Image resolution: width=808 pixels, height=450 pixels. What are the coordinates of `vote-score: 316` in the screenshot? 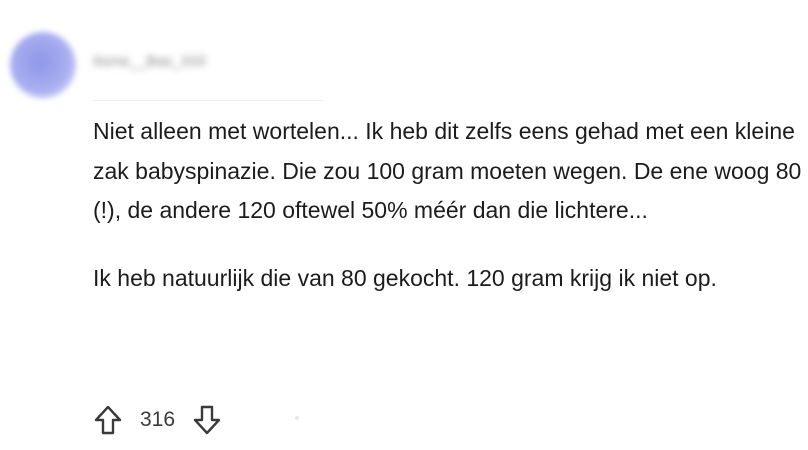 It's located at (158, 419).